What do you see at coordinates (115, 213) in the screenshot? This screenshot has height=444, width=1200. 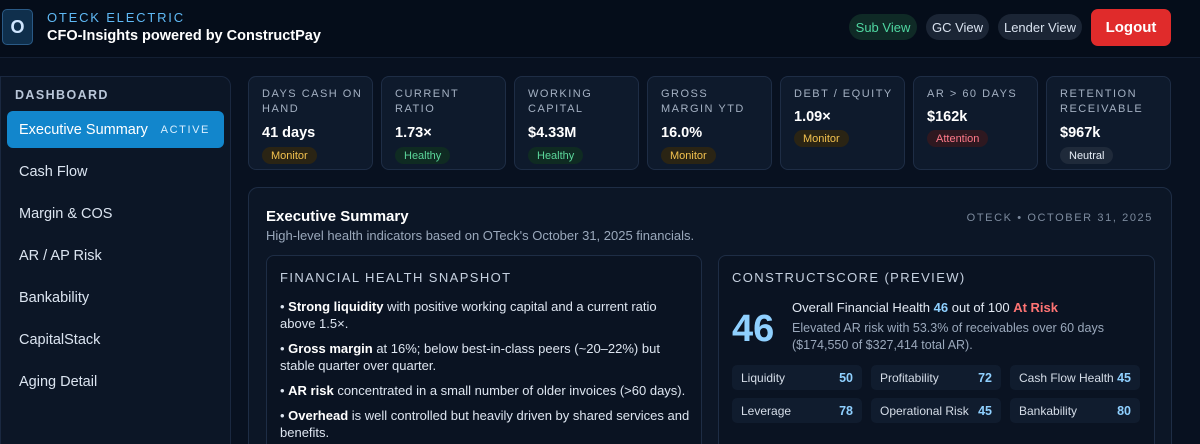 I see `sidebar-item-margin-cos: Margin & COS` at bounding box center [115, 213].